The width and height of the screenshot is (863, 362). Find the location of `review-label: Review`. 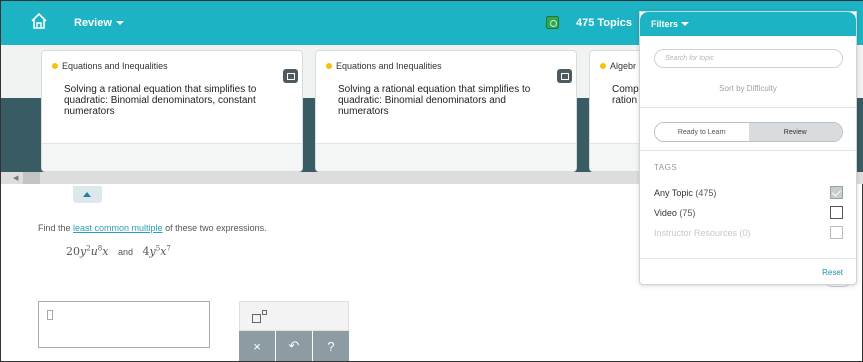

review-label: Review is located at coordinates (93, 23).